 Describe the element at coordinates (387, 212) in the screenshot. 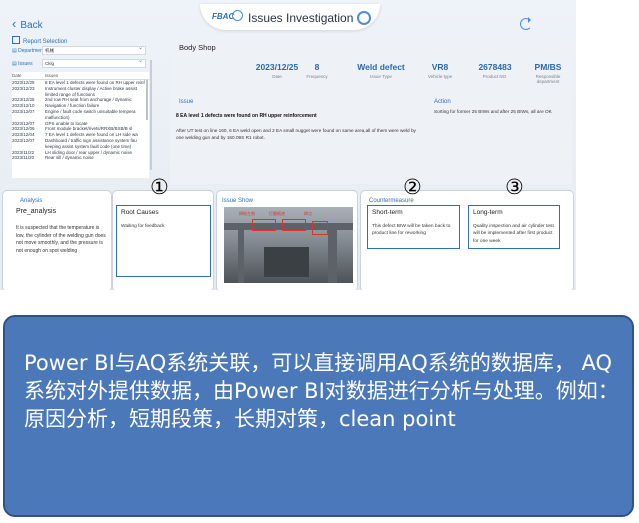

I see `short-term-title: Short-term` at that location.